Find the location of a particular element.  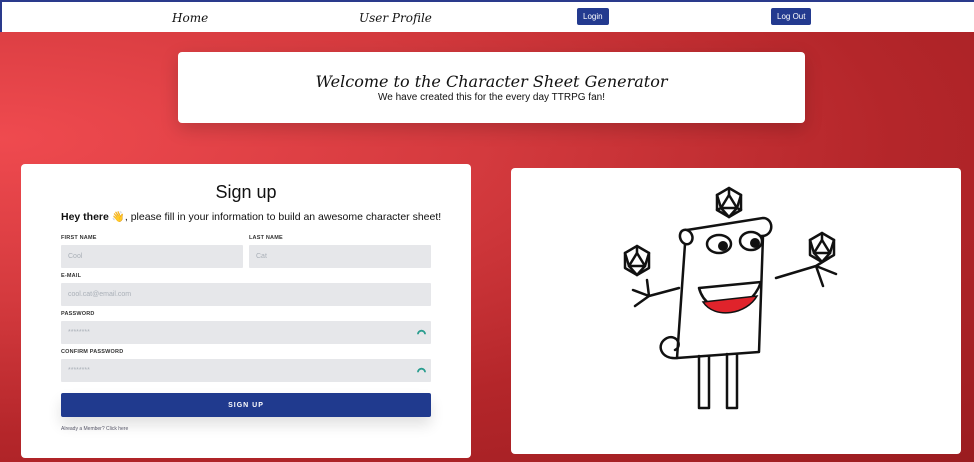

top-navigation: Home User Profile Login Log Out is located at coordinates (487, 16).